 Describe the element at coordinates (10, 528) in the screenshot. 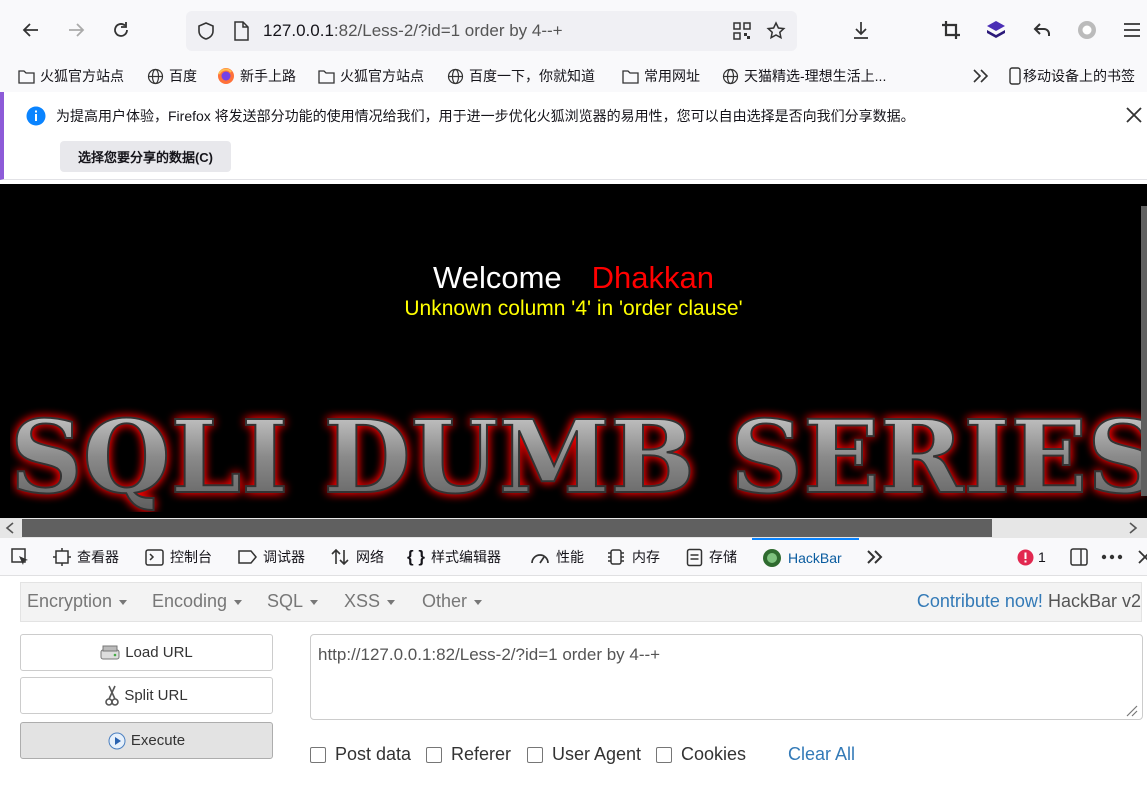

I see `scroll-left-icon` at that location.